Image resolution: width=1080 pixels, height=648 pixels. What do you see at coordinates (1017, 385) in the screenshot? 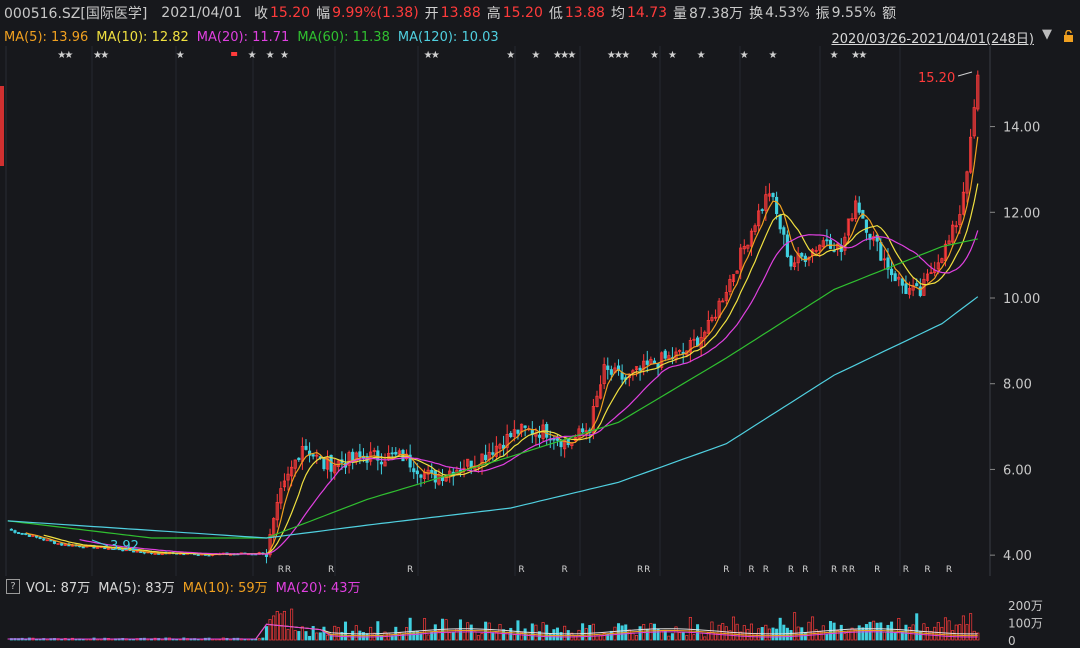
I see `price-tick-label: 8.00` at bounding box center [1017, 385].